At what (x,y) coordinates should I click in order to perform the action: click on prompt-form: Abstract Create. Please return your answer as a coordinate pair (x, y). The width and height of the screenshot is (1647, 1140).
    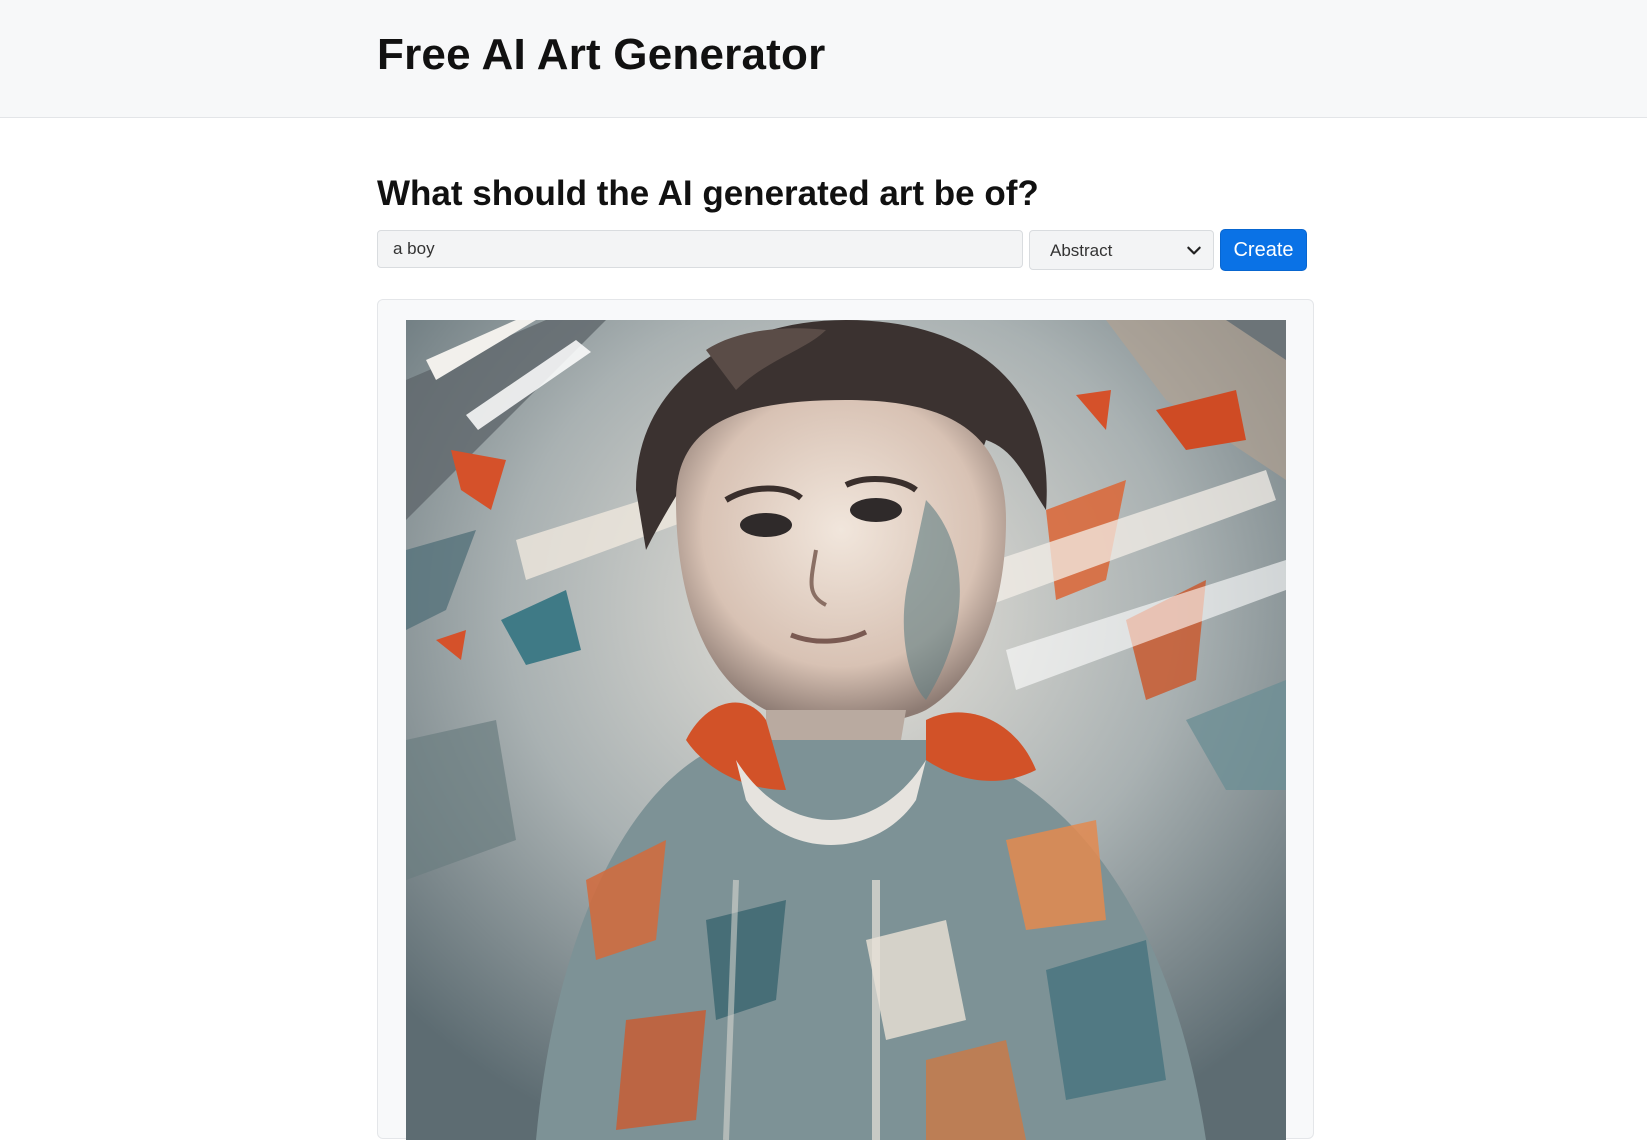
    Looking at the image, I should click on (843, 250).